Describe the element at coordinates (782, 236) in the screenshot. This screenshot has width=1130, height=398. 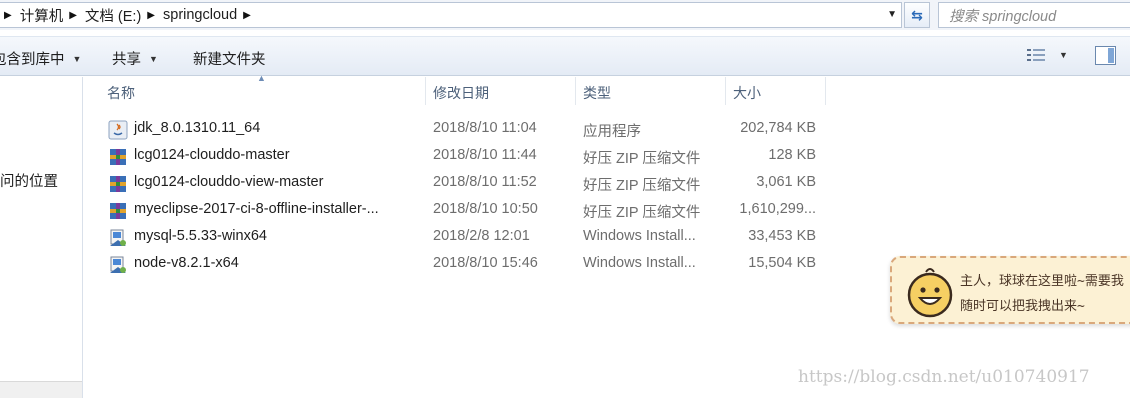
I see `file-size: 33,453 KB` at that location.